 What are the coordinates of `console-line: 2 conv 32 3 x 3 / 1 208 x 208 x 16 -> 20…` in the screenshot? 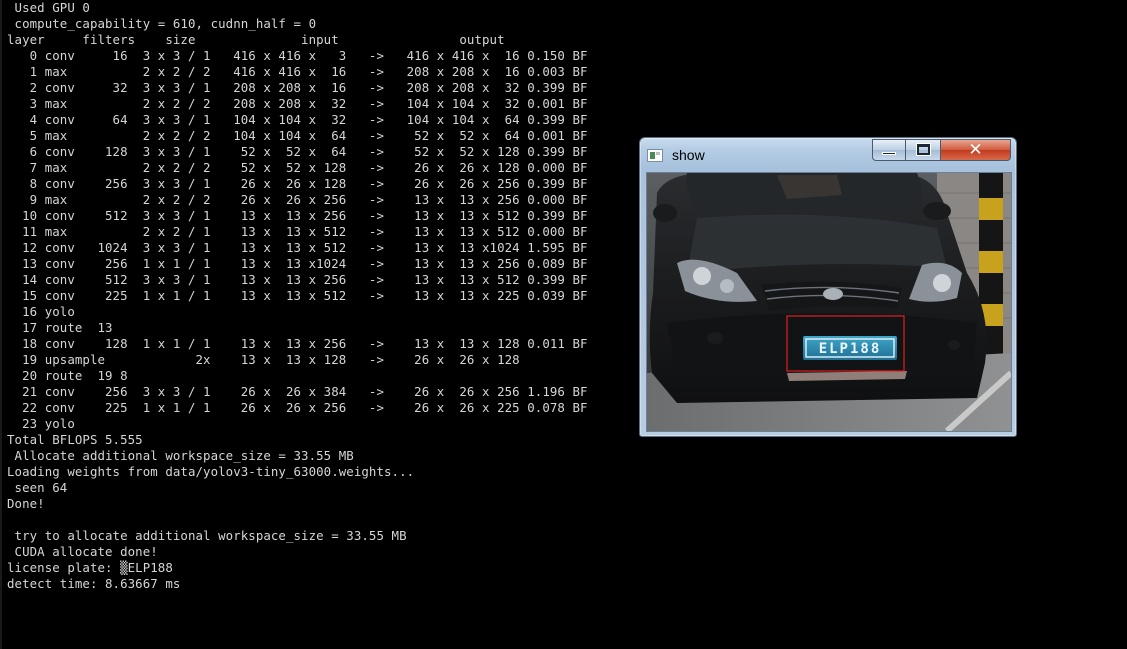 It's located at (297, 87).